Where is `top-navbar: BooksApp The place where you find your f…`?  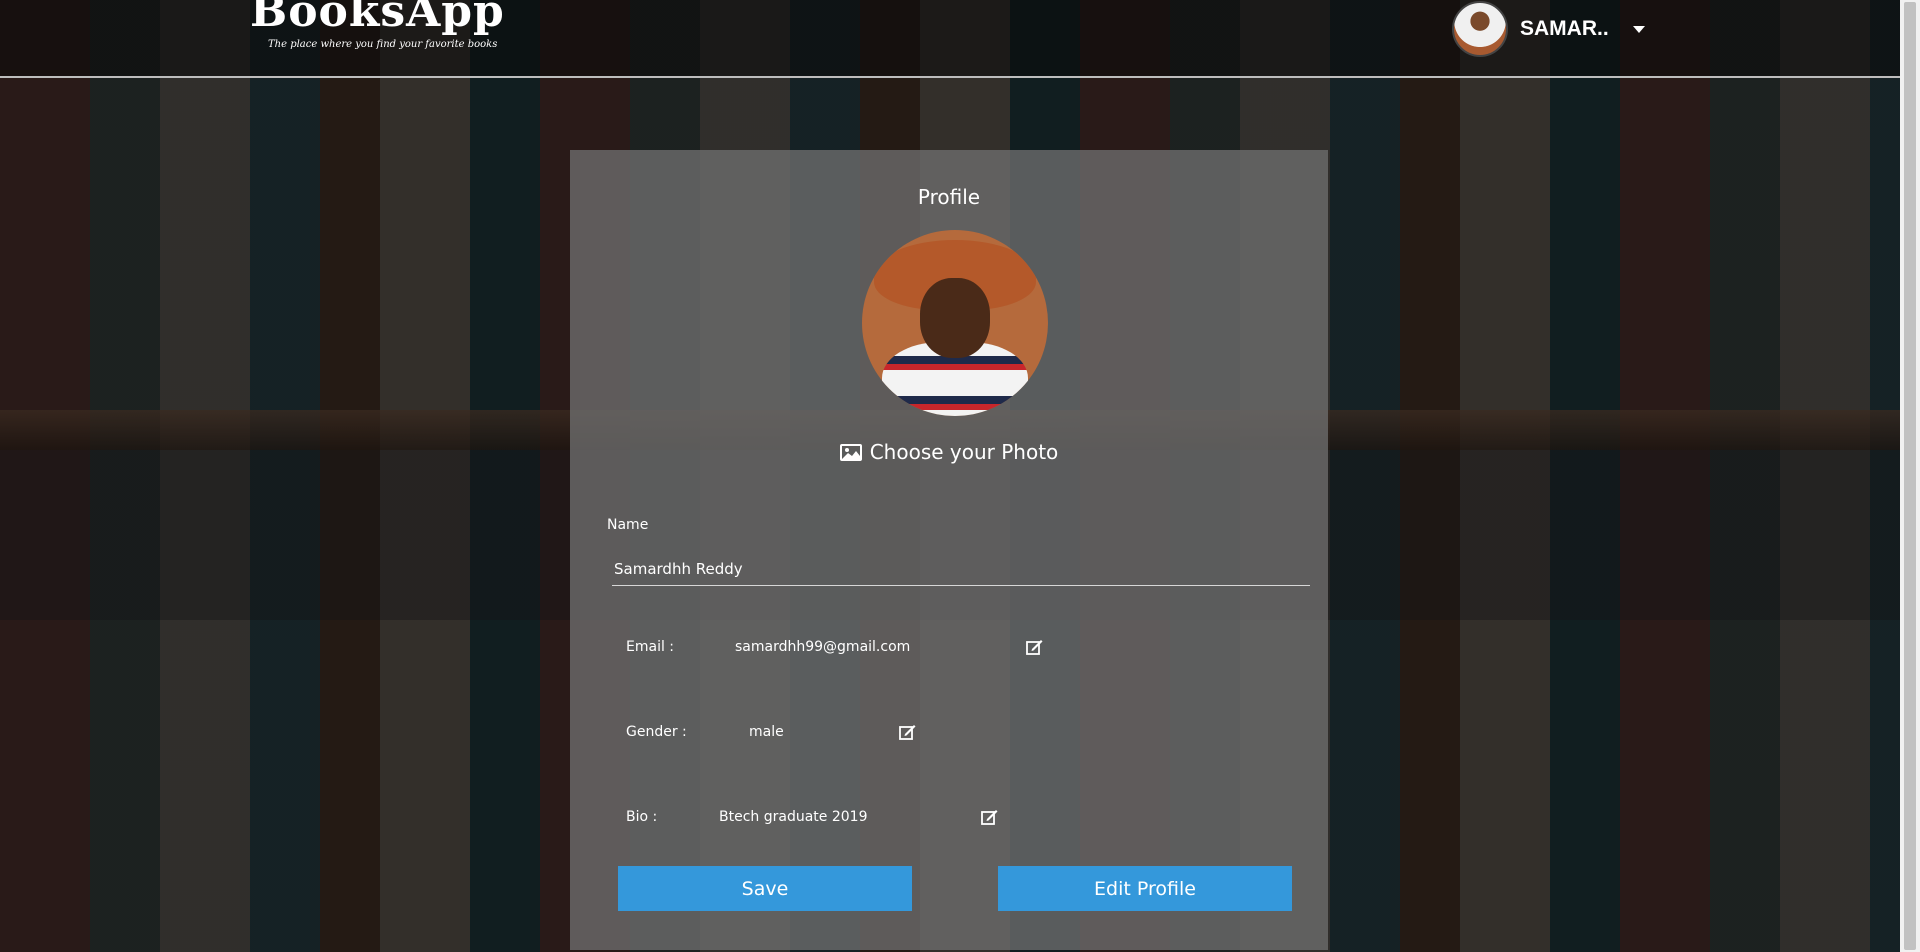
top-navbar: BooksApp The place where you find your f… is located at coordinates (950, 39).